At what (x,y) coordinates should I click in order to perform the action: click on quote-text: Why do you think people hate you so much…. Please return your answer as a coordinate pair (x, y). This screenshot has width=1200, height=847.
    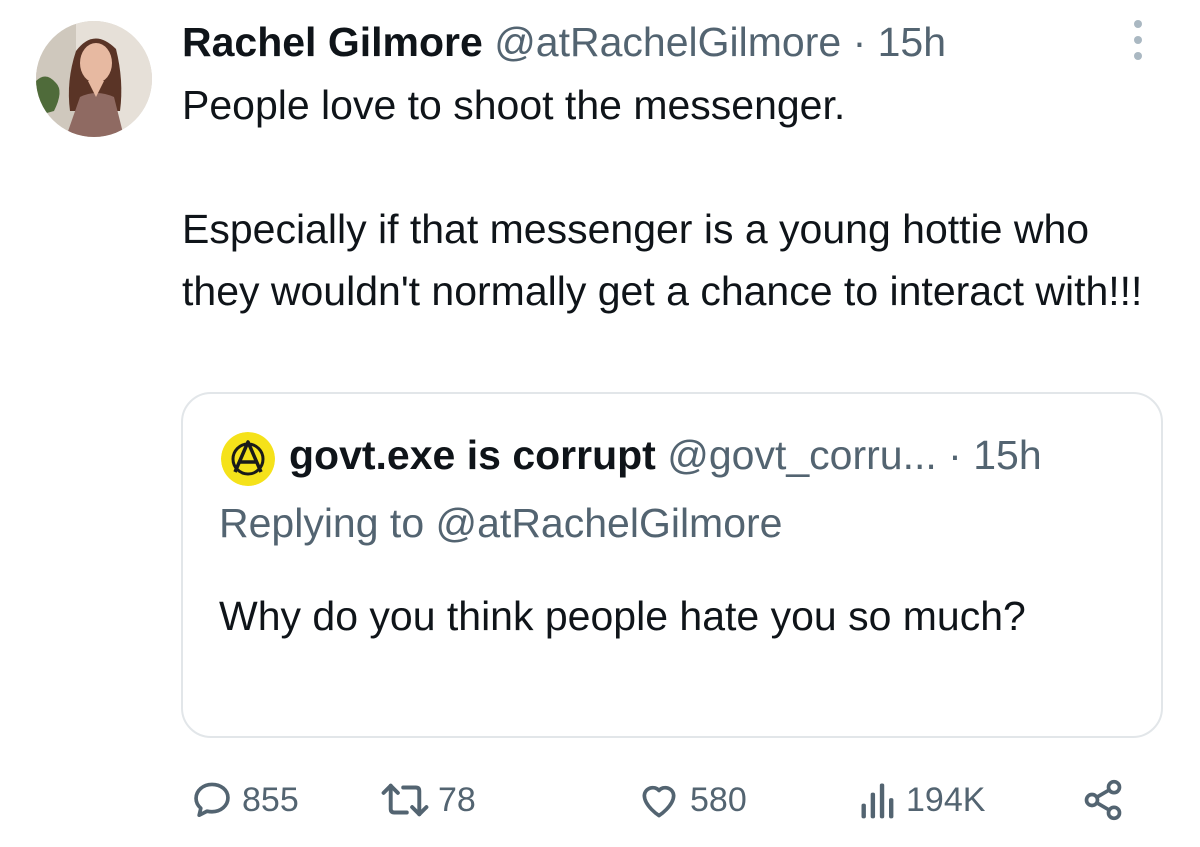
    Looking at the image, I should click on (622, 616).